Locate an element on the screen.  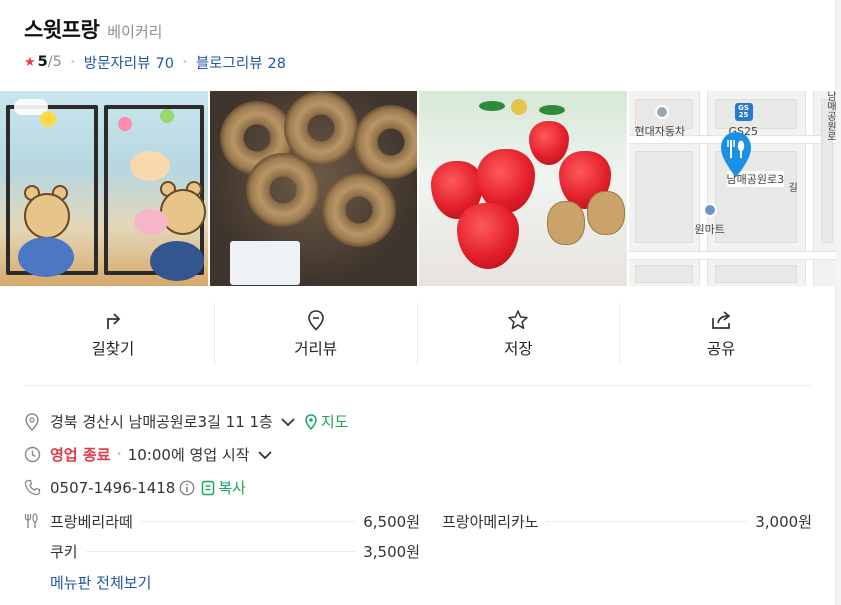
blog-reviews-label: 블로그리뷰 is located at coordinates (229, 63).